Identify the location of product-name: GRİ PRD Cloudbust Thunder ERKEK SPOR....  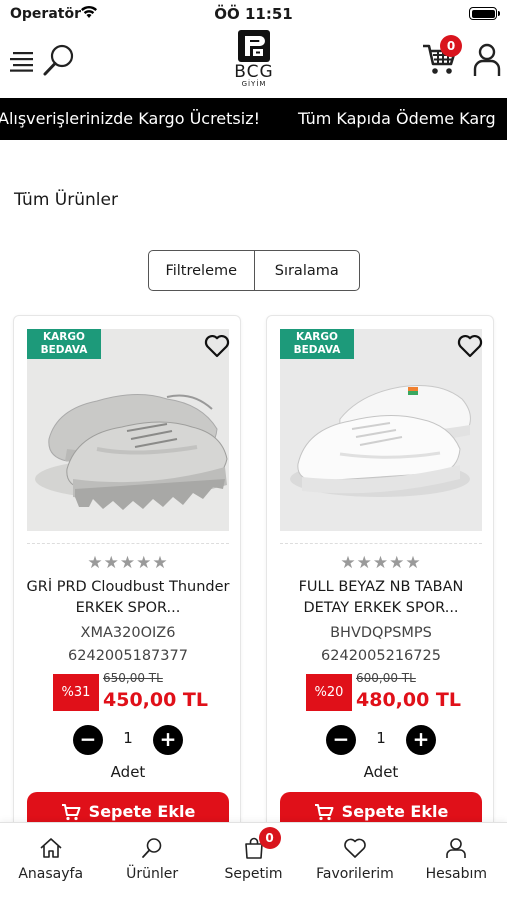
(128, 598).